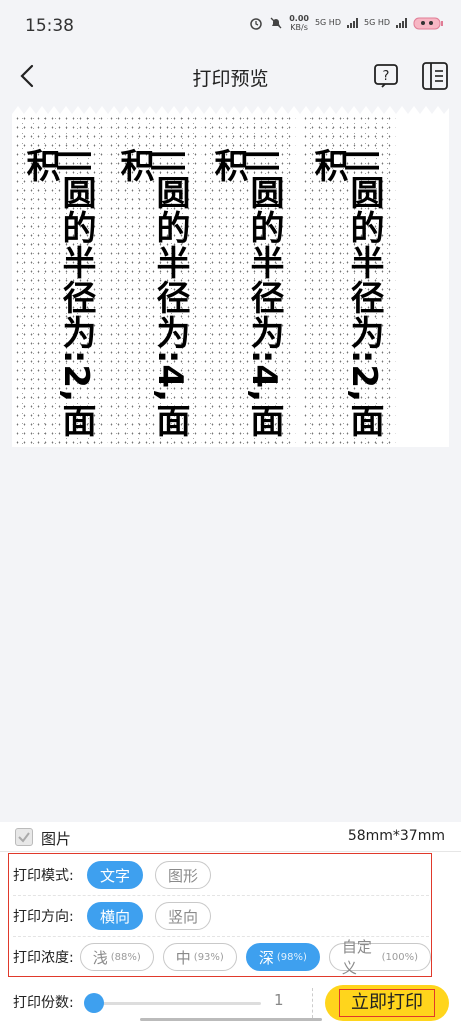 The width and height of the screenshot is (461, 1024). Describe the element at coordinates (379, 957) in the screenshot. I see `density-custom-option: 自定义 (100%)` at that location.